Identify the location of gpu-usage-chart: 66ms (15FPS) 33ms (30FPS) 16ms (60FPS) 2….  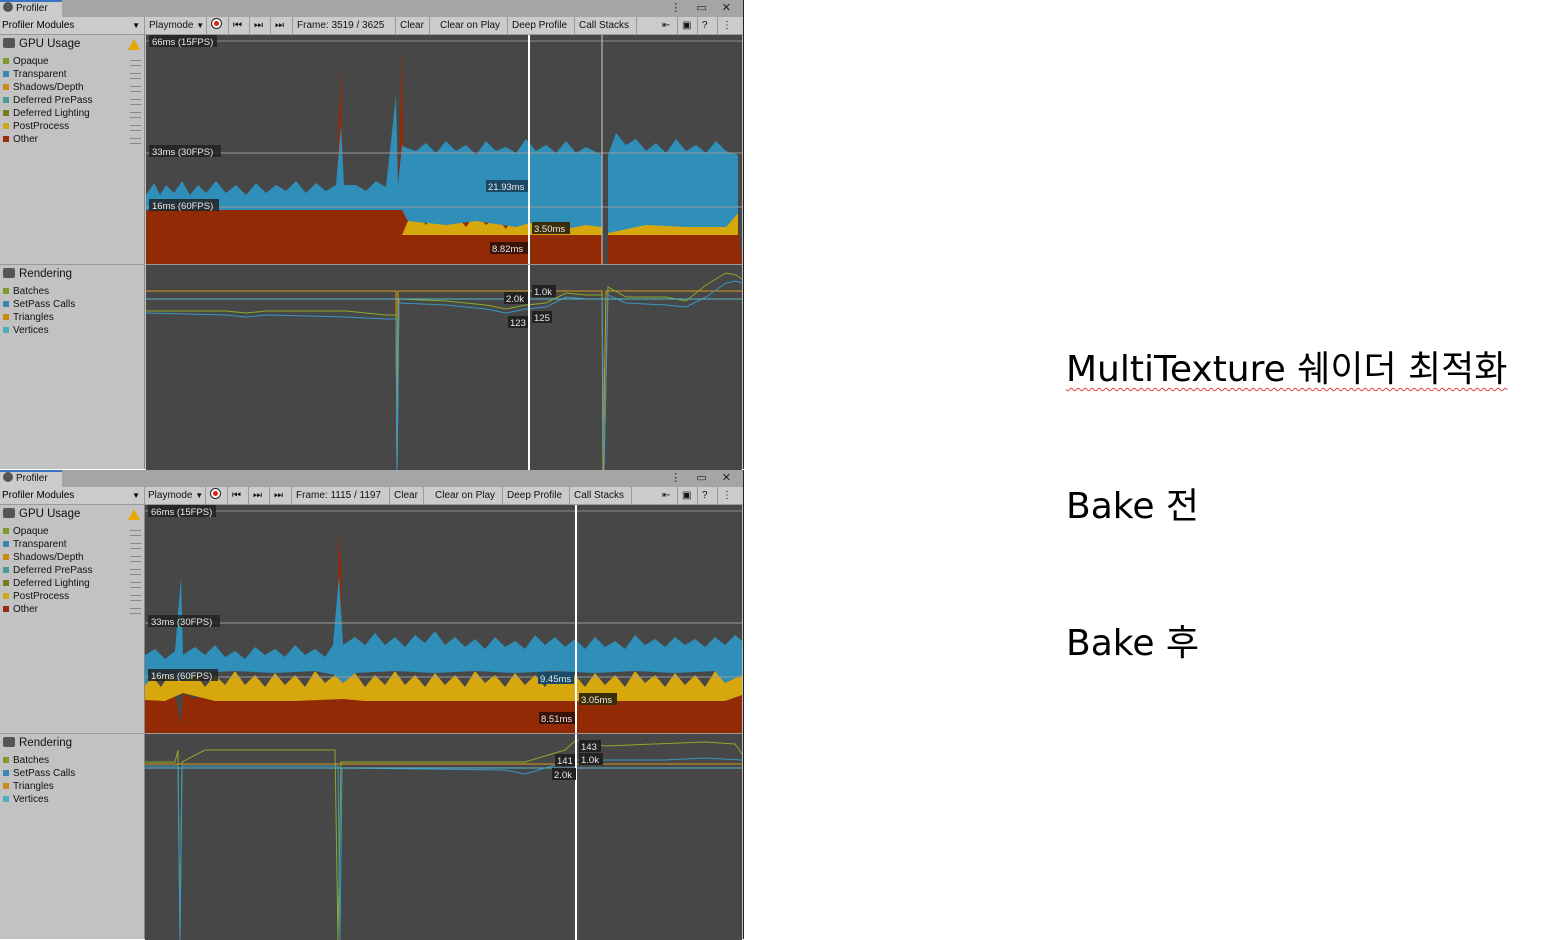
(444, 149).